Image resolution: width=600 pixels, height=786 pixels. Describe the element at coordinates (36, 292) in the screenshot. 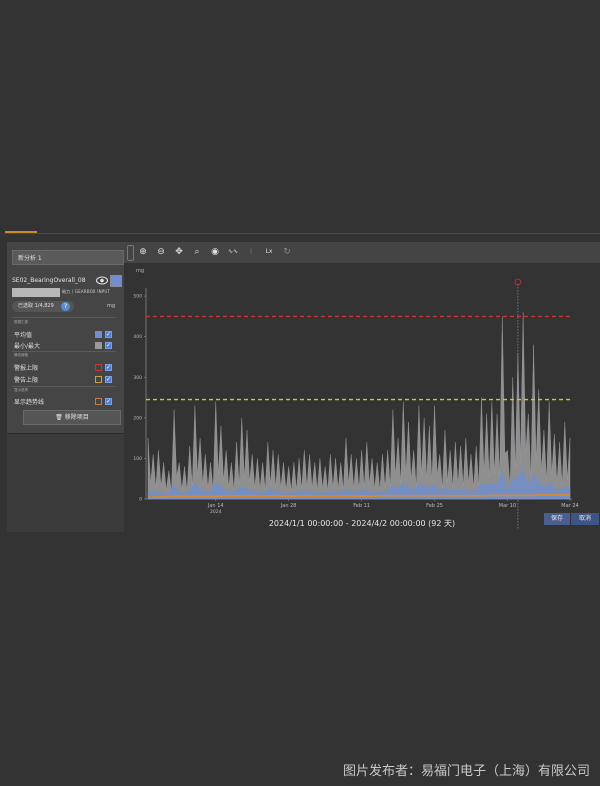

I see `sensor-path-bar` at that location.